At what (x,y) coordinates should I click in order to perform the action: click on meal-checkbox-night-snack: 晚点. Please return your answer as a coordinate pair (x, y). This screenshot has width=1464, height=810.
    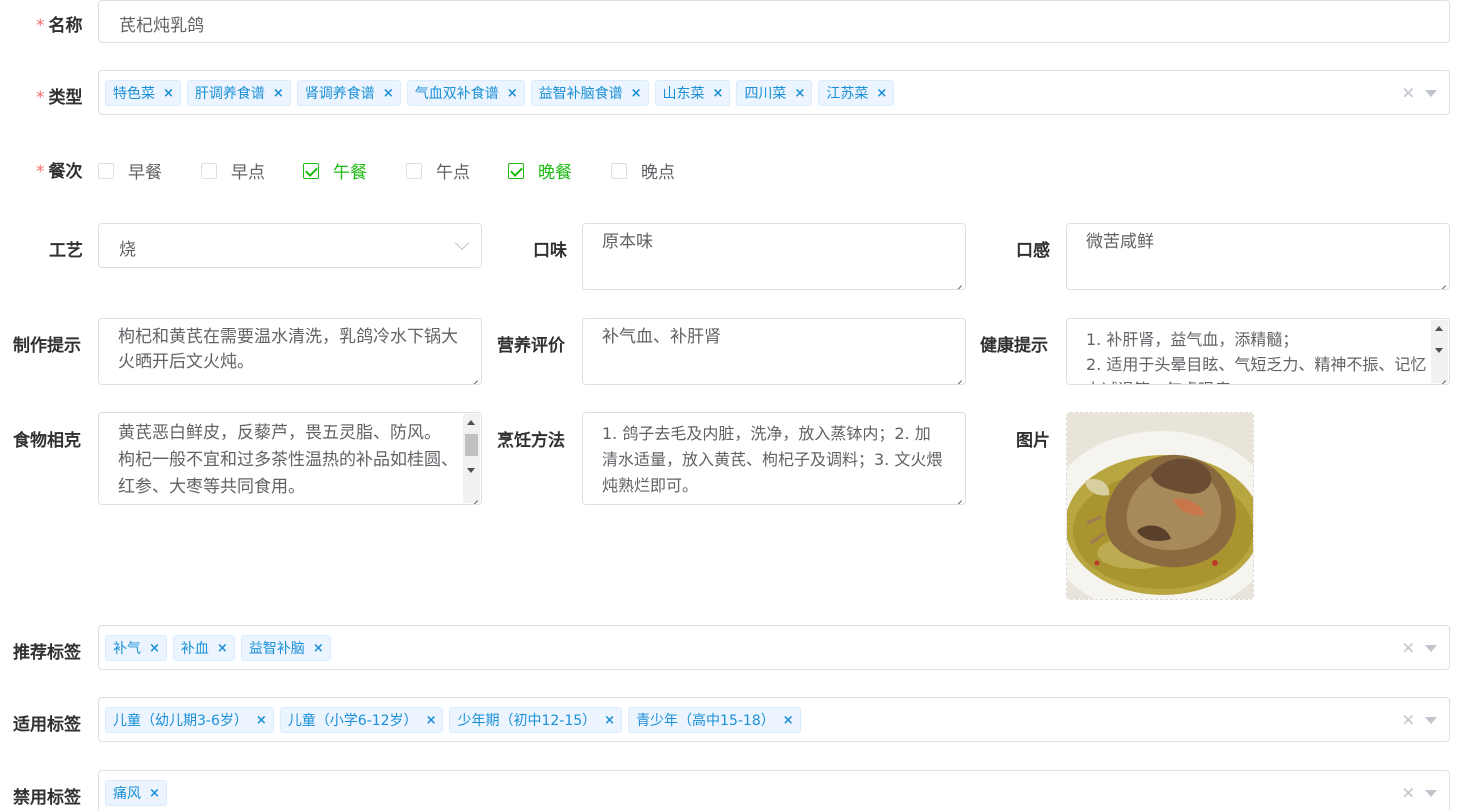
    Looking at the image, I should click on (643, 170).